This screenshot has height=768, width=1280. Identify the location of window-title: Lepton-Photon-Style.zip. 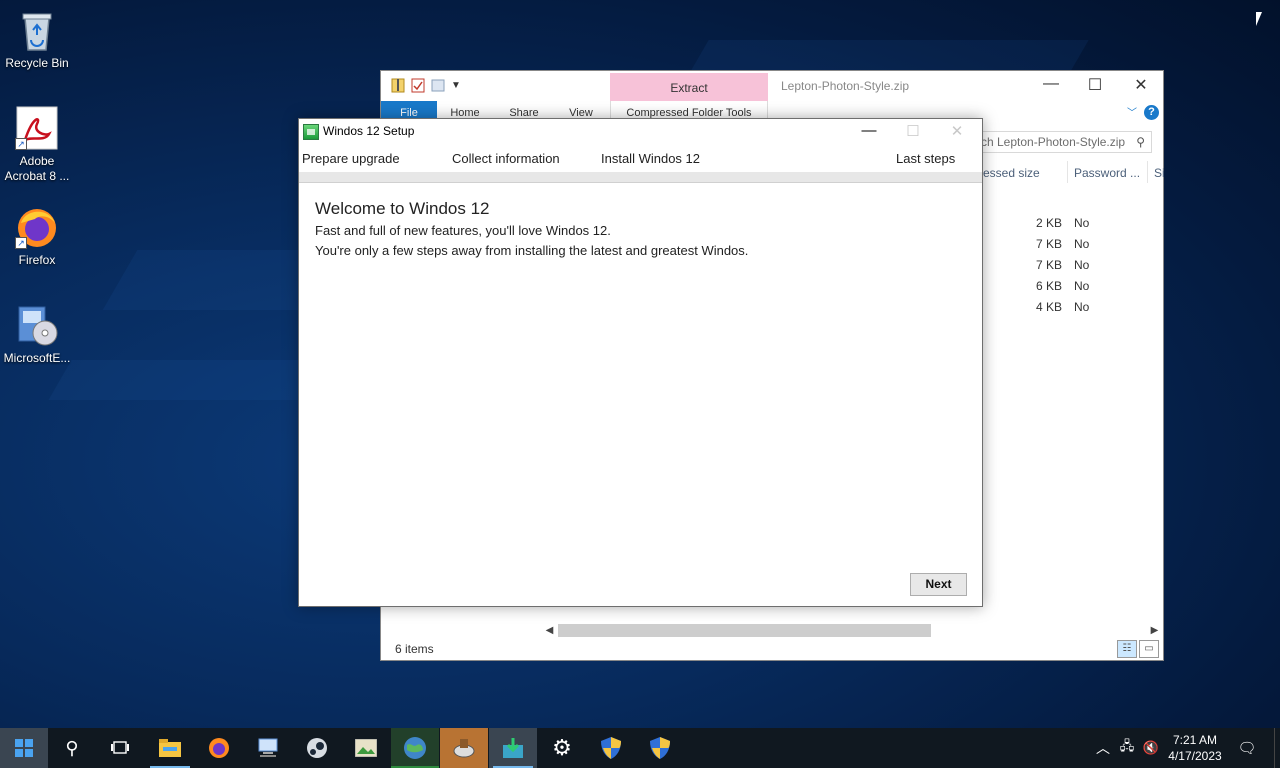
(845, 86).